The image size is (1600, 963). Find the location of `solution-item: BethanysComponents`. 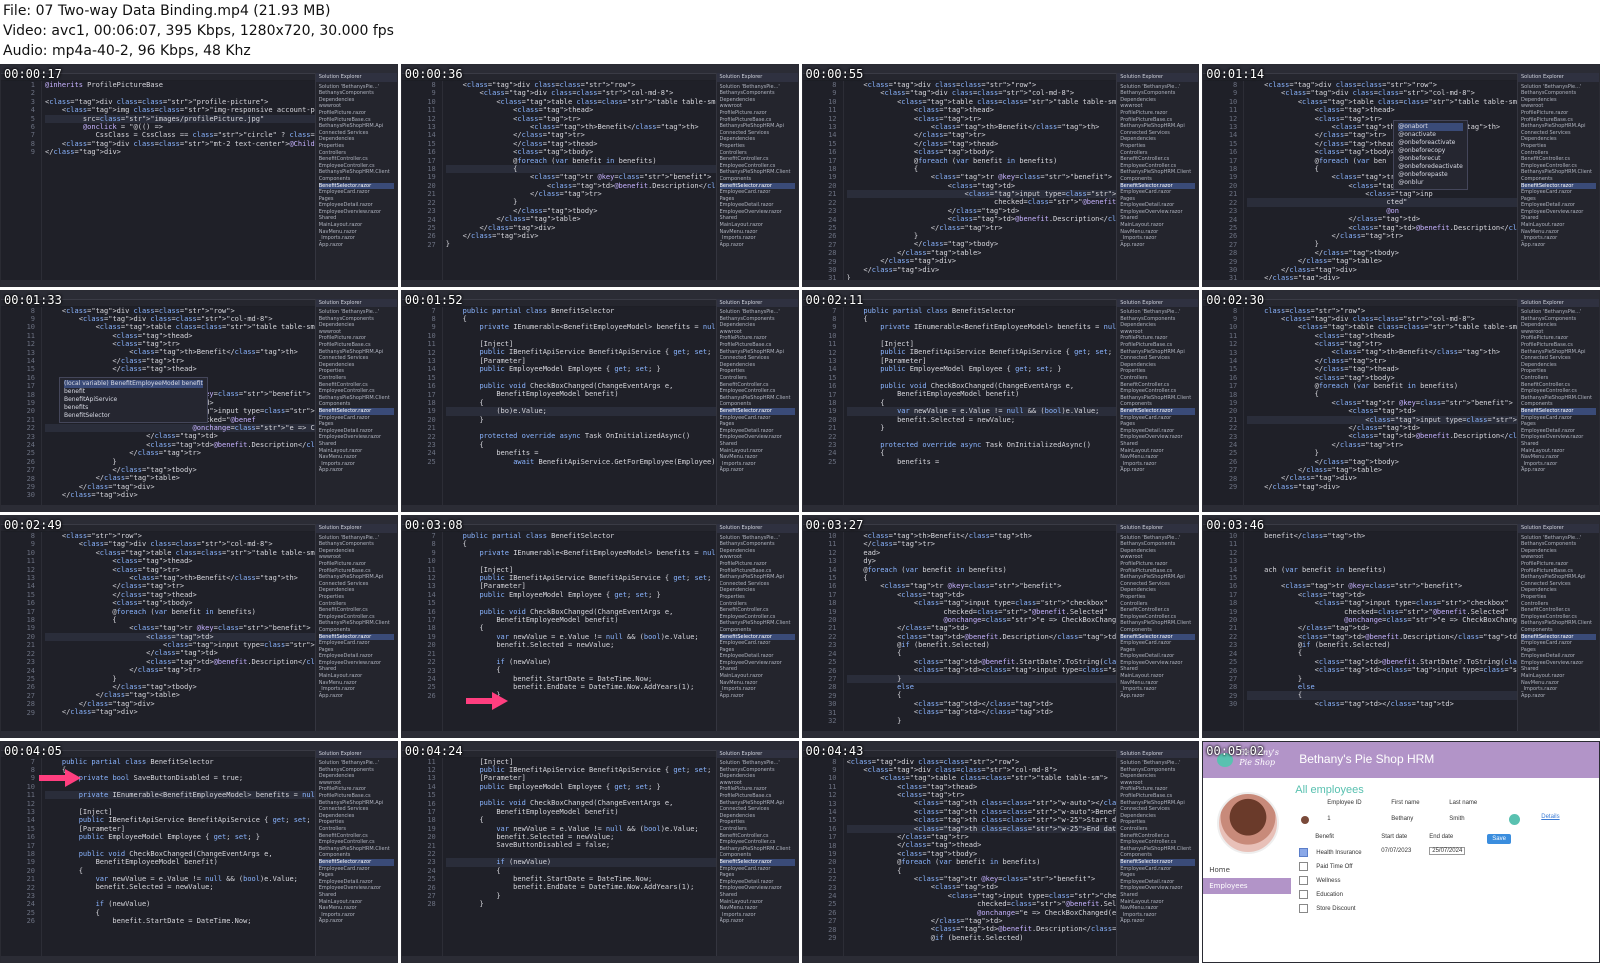

solution-item: BethanysComponents is located at coordinates (356, 93).